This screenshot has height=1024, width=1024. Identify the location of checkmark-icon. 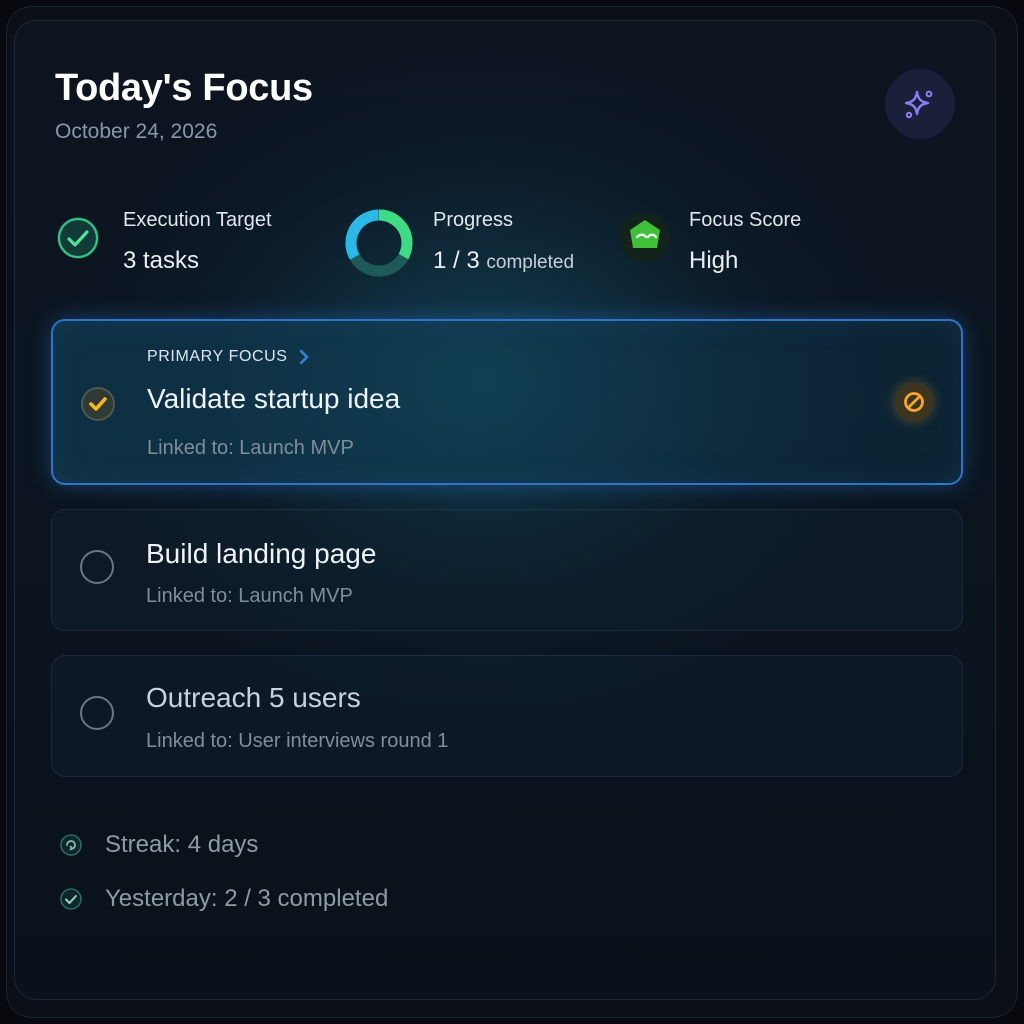
(98, 404).